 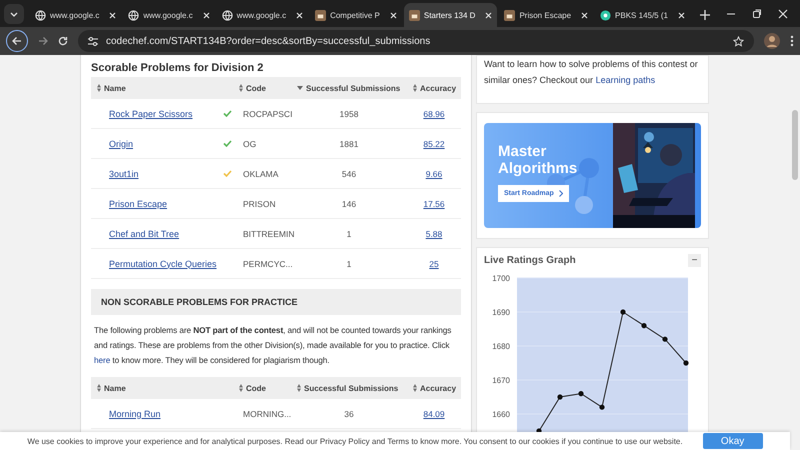 I want to click on browser-tab: PBKS 145/5 (1, so click(x=642, y=15).